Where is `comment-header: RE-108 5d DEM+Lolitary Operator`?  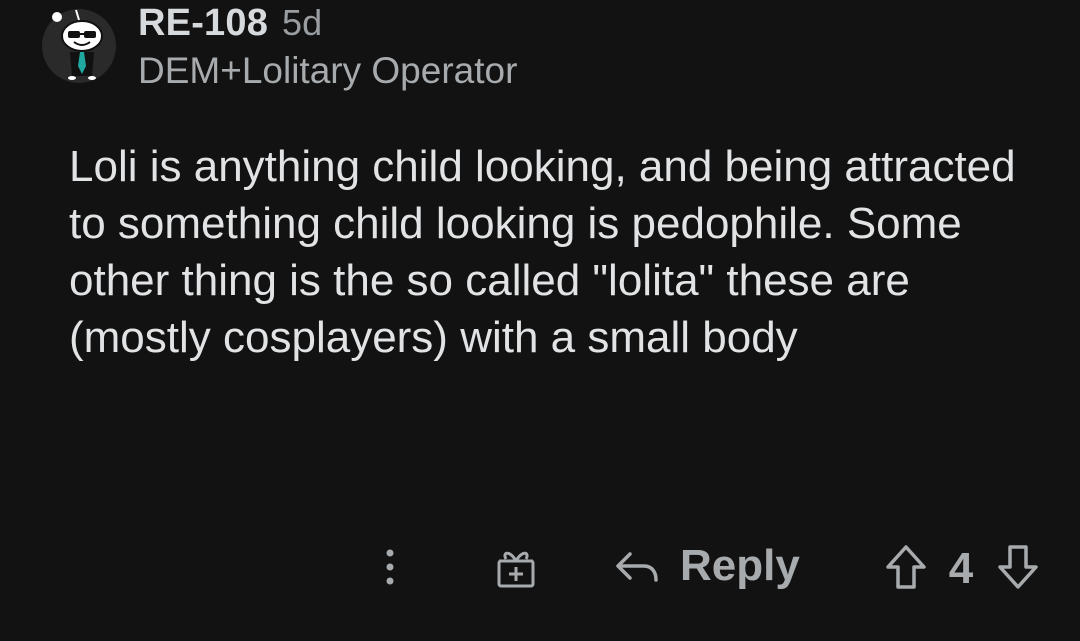
comment-header: RE-108 5d DEM+Lolitary Operator is located at coordinates (327, 47).